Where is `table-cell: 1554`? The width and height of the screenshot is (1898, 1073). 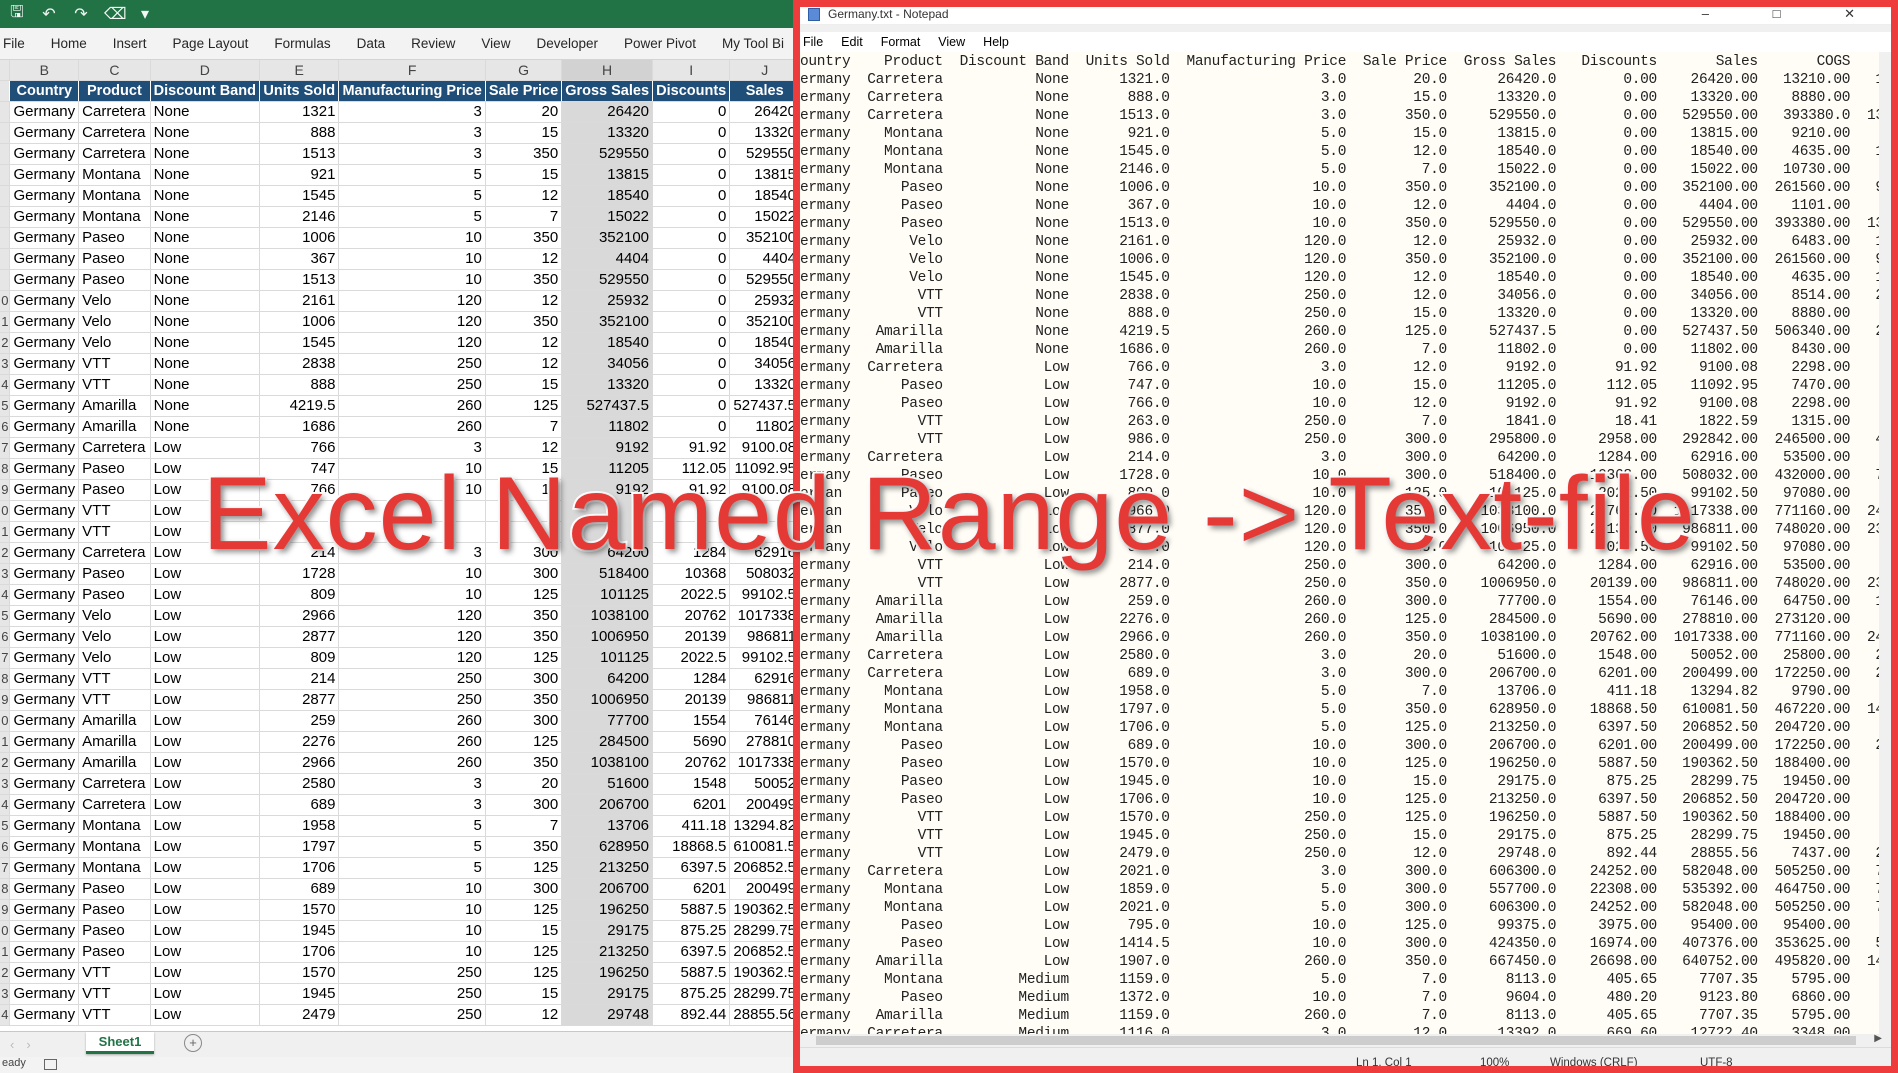
table-cell: 1554 is located at coordinates (691, 721).